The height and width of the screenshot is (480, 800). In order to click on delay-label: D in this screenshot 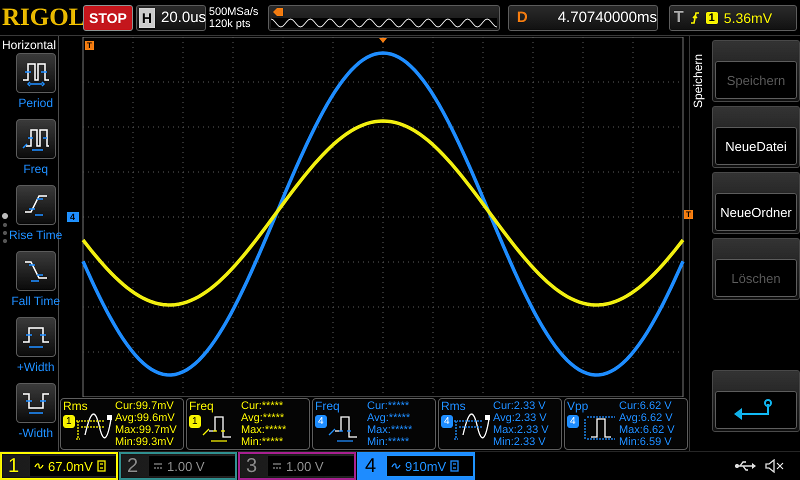, I will do `click(522, 17)`.